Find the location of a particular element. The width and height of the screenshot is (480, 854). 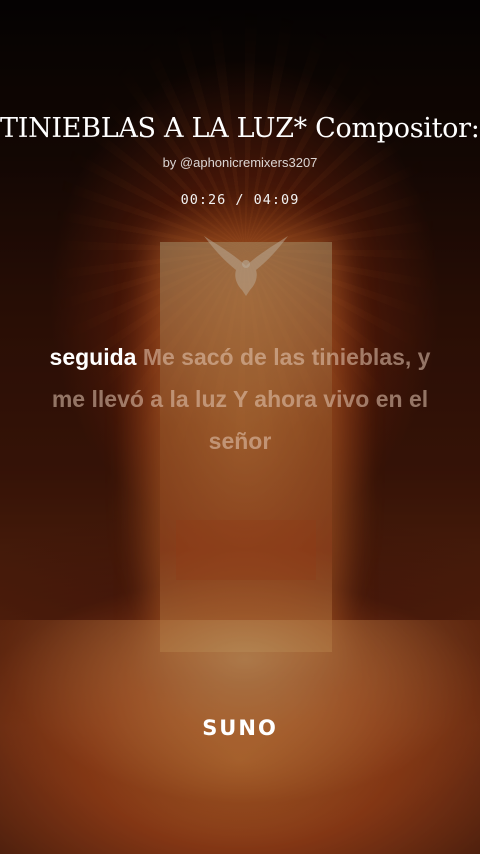

artist-byline: by @aphonicremixers3207 is located at coordinates (240, 162).